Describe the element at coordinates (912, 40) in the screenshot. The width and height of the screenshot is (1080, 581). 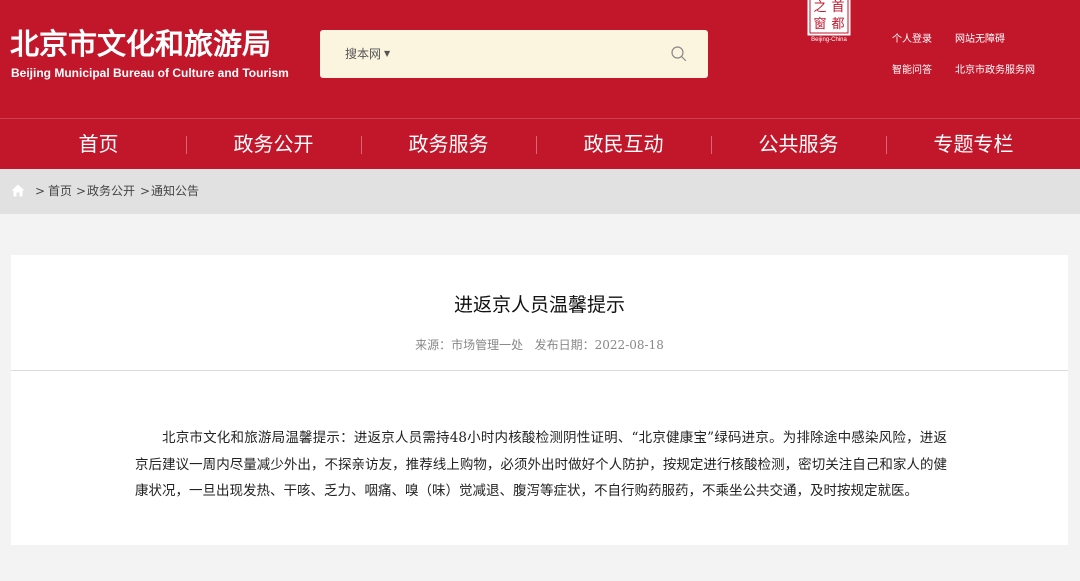
I see `login-link: 个人登录` at that location.